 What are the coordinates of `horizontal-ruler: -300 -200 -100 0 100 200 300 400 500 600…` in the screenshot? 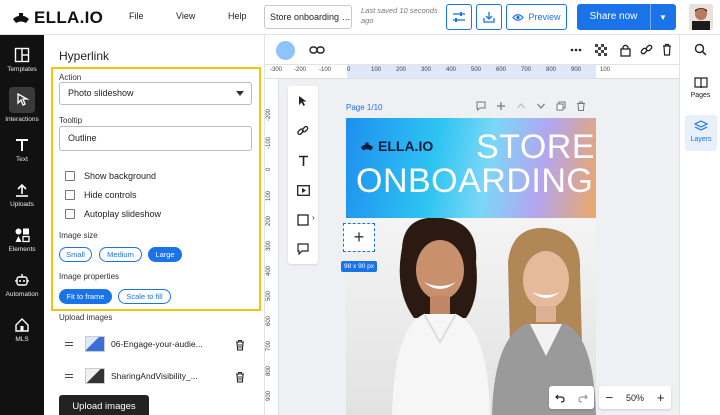 It's located at (472, 72).